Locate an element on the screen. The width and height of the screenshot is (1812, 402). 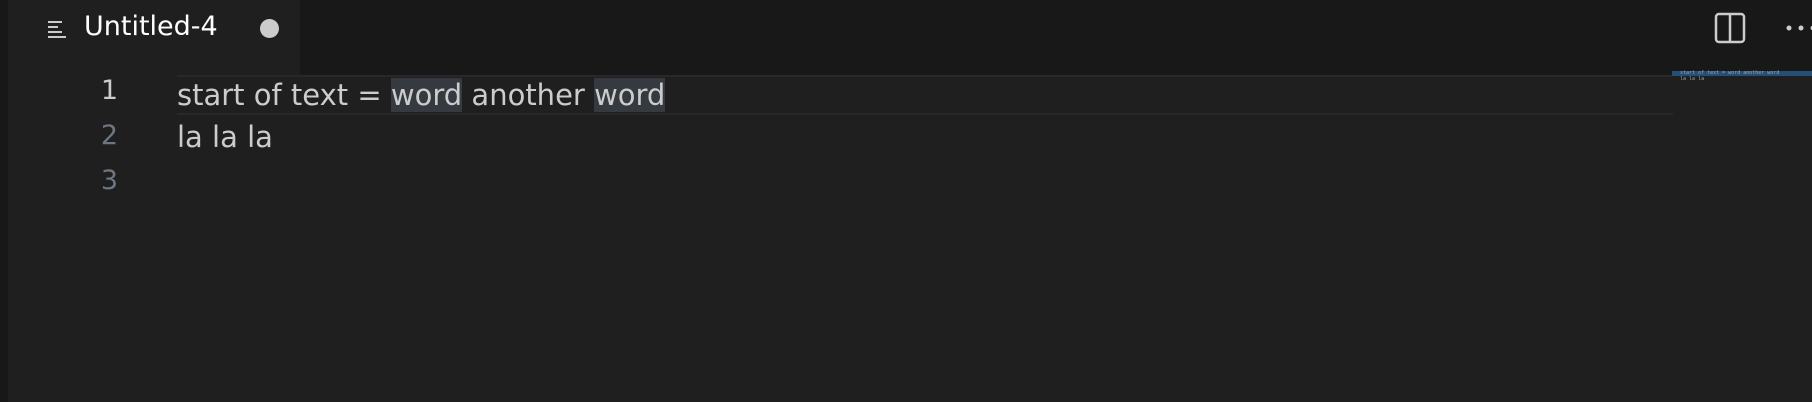
code-line-2: la la la is located at coordinates (225, 137).